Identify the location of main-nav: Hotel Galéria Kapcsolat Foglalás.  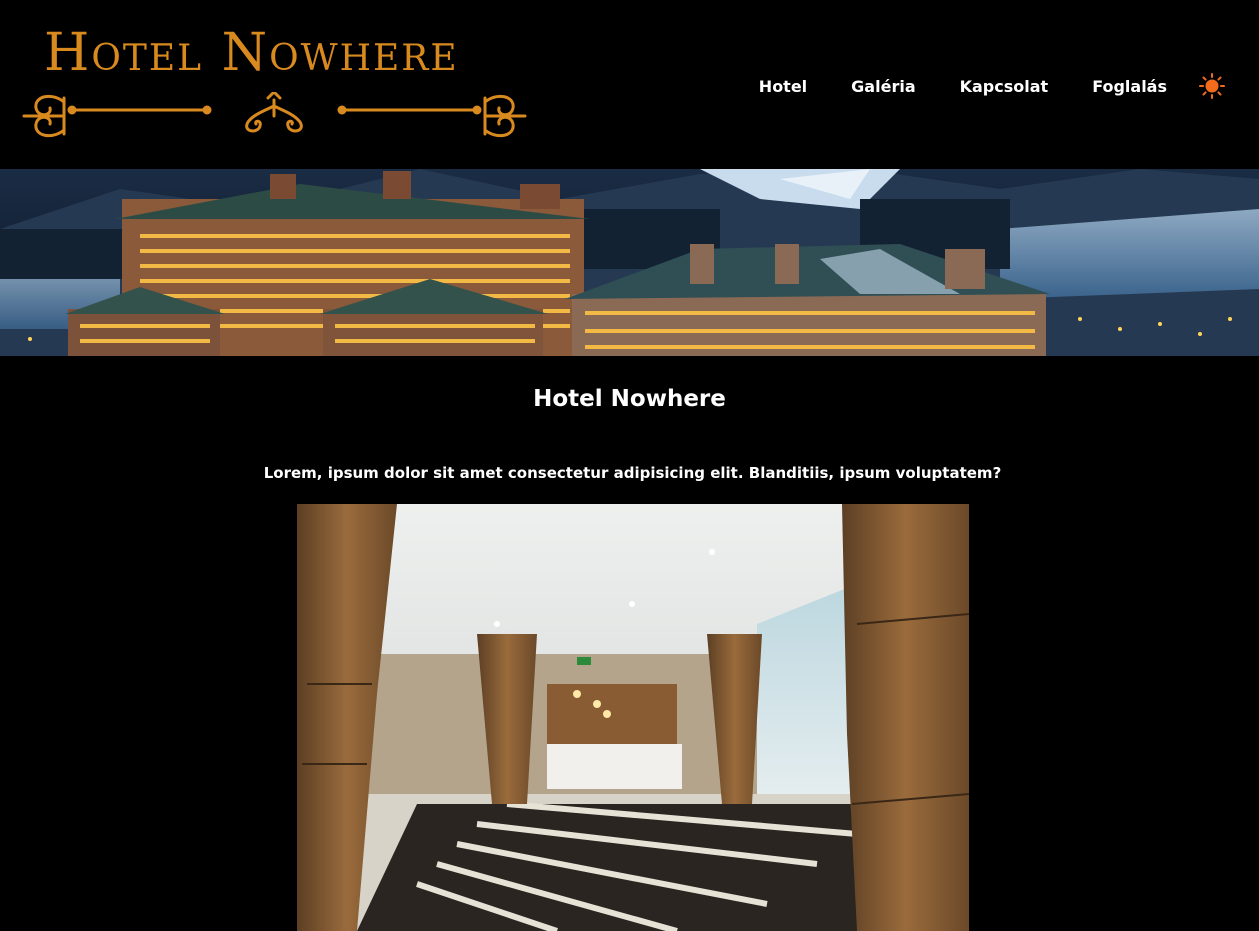
(992, 86).